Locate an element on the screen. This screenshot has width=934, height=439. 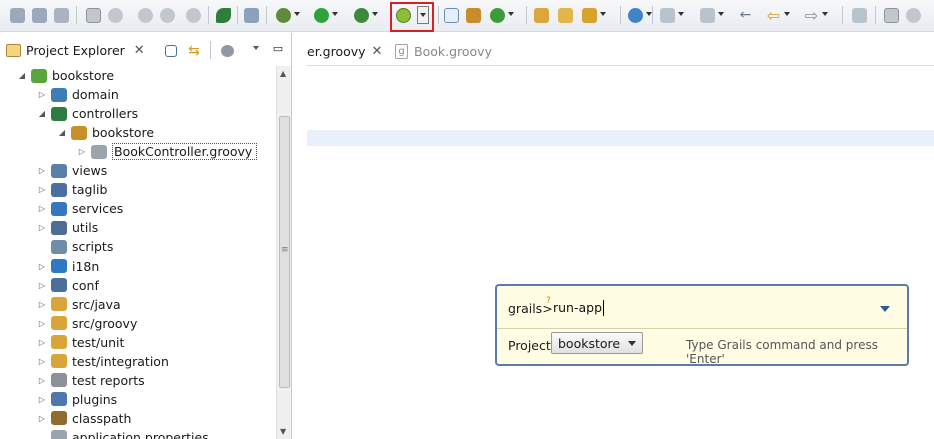
debug-icon is located at coordinates (288, 15).